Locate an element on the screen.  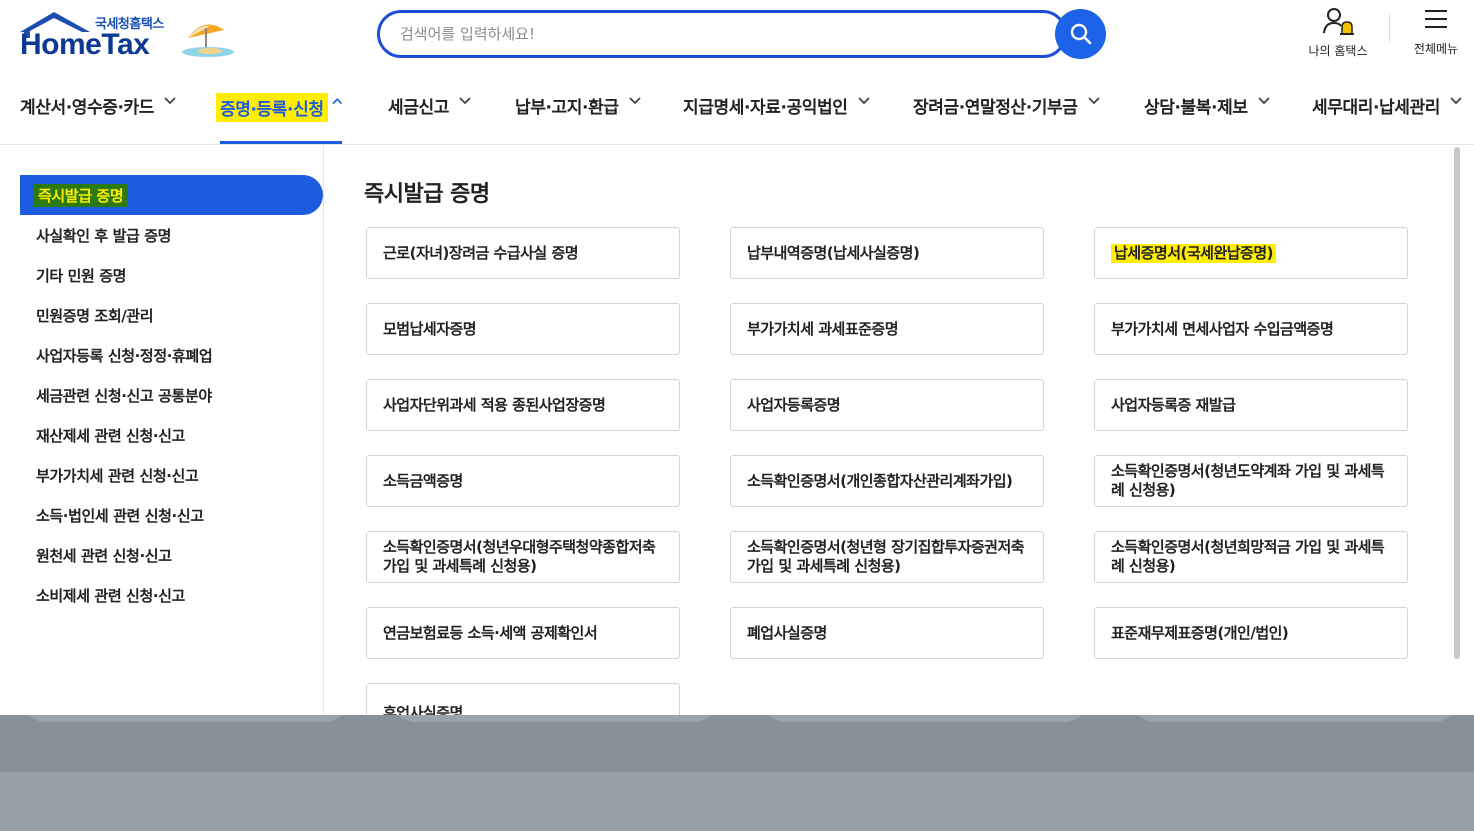
dim-overlay-lower is located at coordinates (737, 801).